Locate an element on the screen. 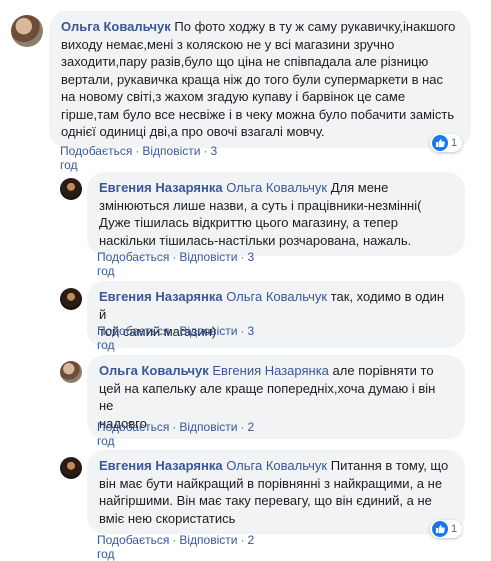 This screenshot has height=561, width=491. comment-text-line: Питання в тому, що is located at coordinates (389, 465).